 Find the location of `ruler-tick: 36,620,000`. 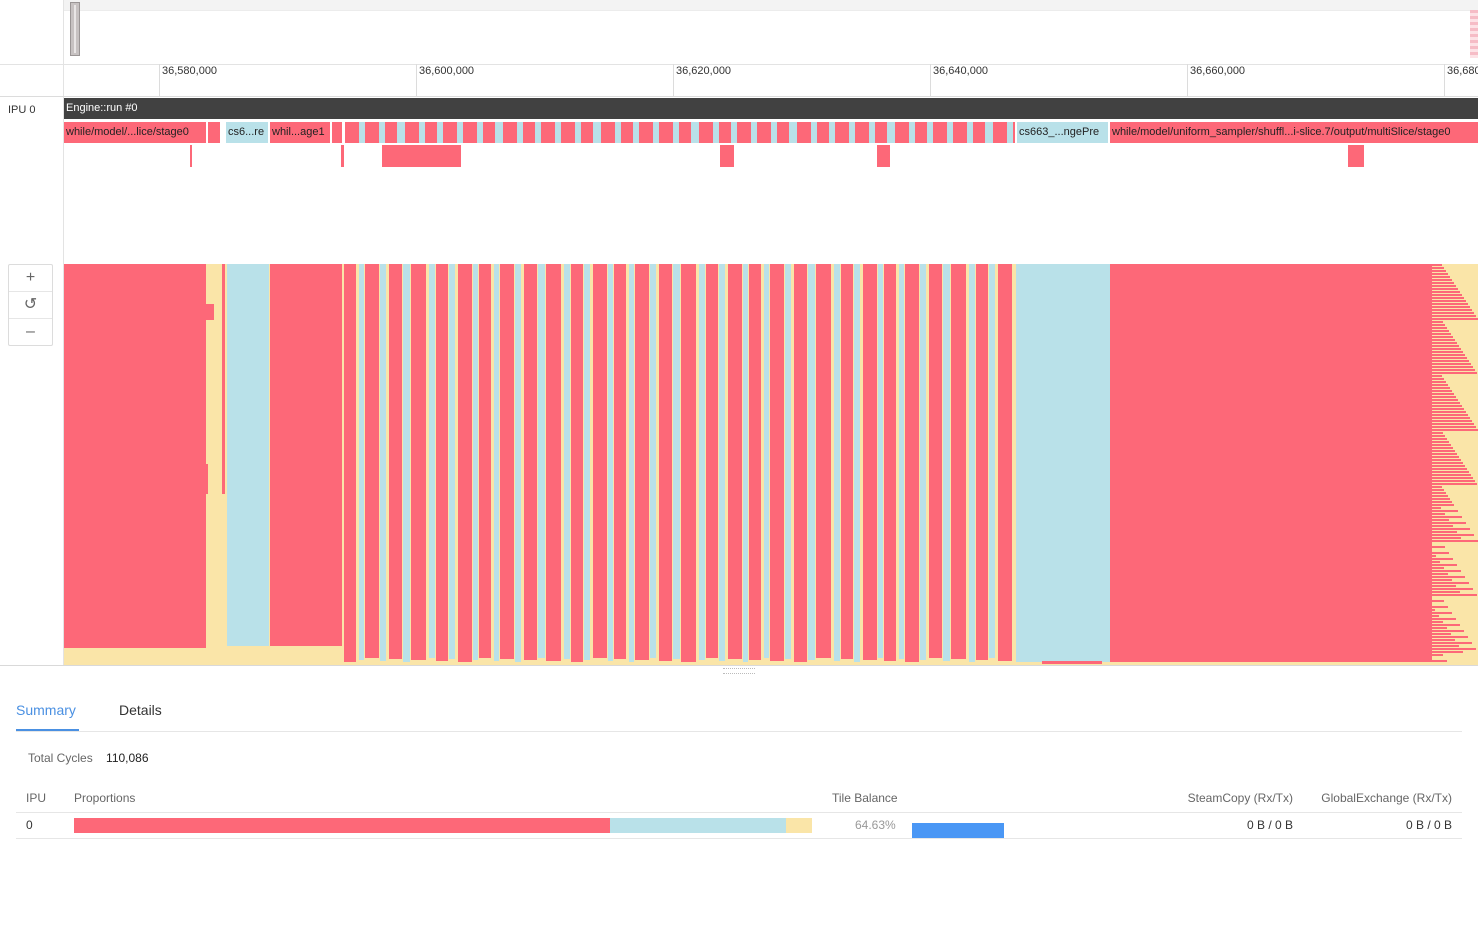

ruler-tick: 36,620,000 is located at coordinates (702, 80).